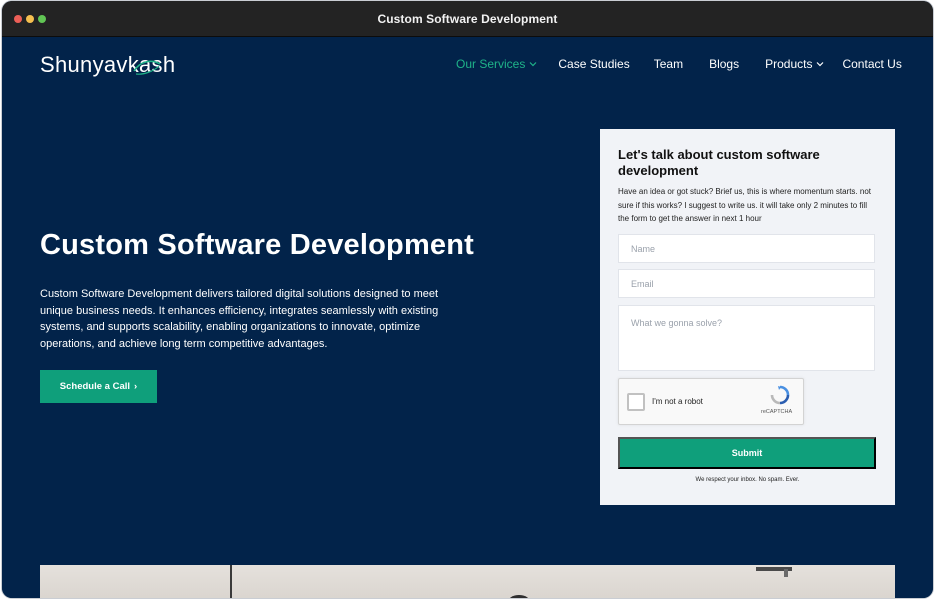 The height and width of the screenshot is (600, 935). I want to click on nav-item-contact-us: Contact Us, so click(871, 64).